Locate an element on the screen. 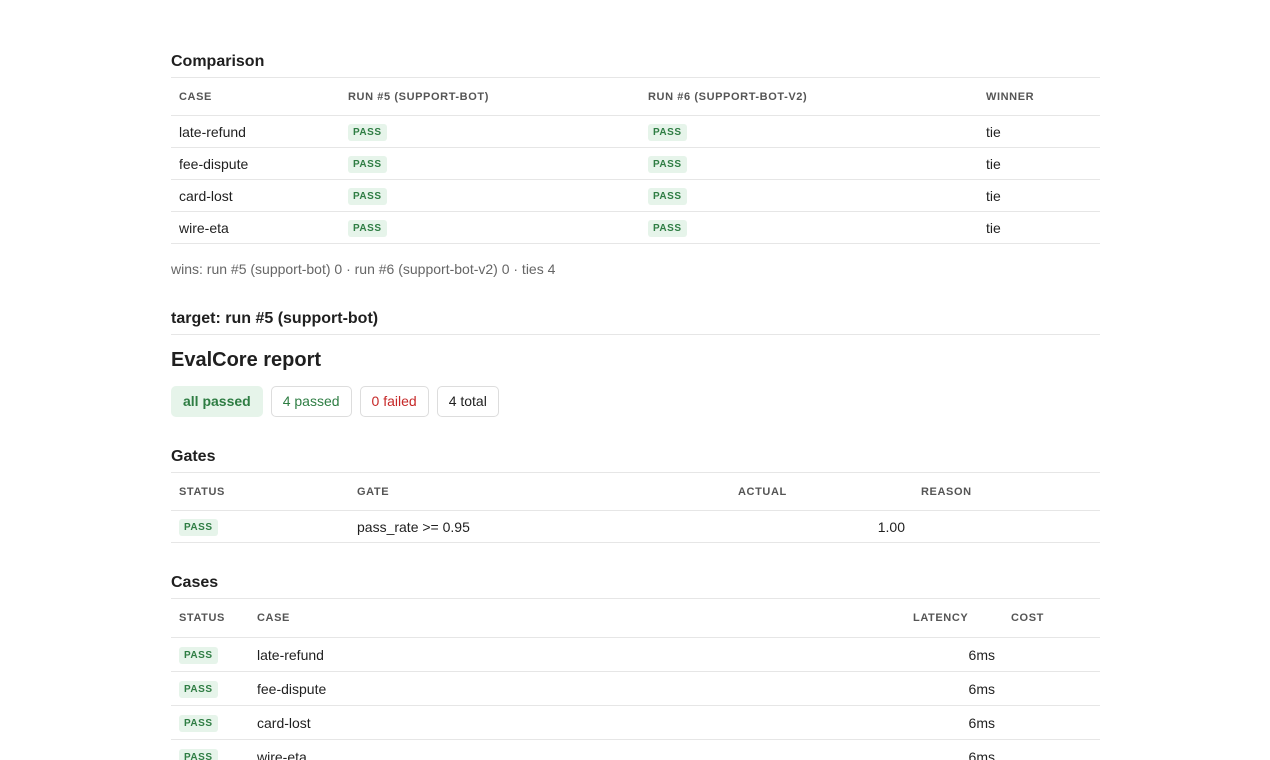 The height and width of the screenshot is (760, 1270). col-header-run-a: RUN #5 (SUPPORT-BOT) is located at coordinates (490, 97).